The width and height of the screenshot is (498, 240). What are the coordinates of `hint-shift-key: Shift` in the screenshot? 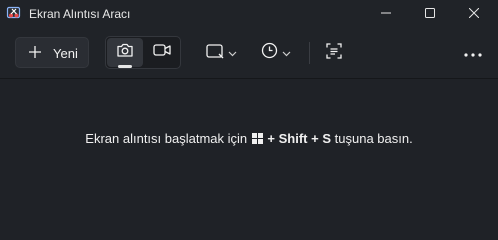 It's located at (293, 138).